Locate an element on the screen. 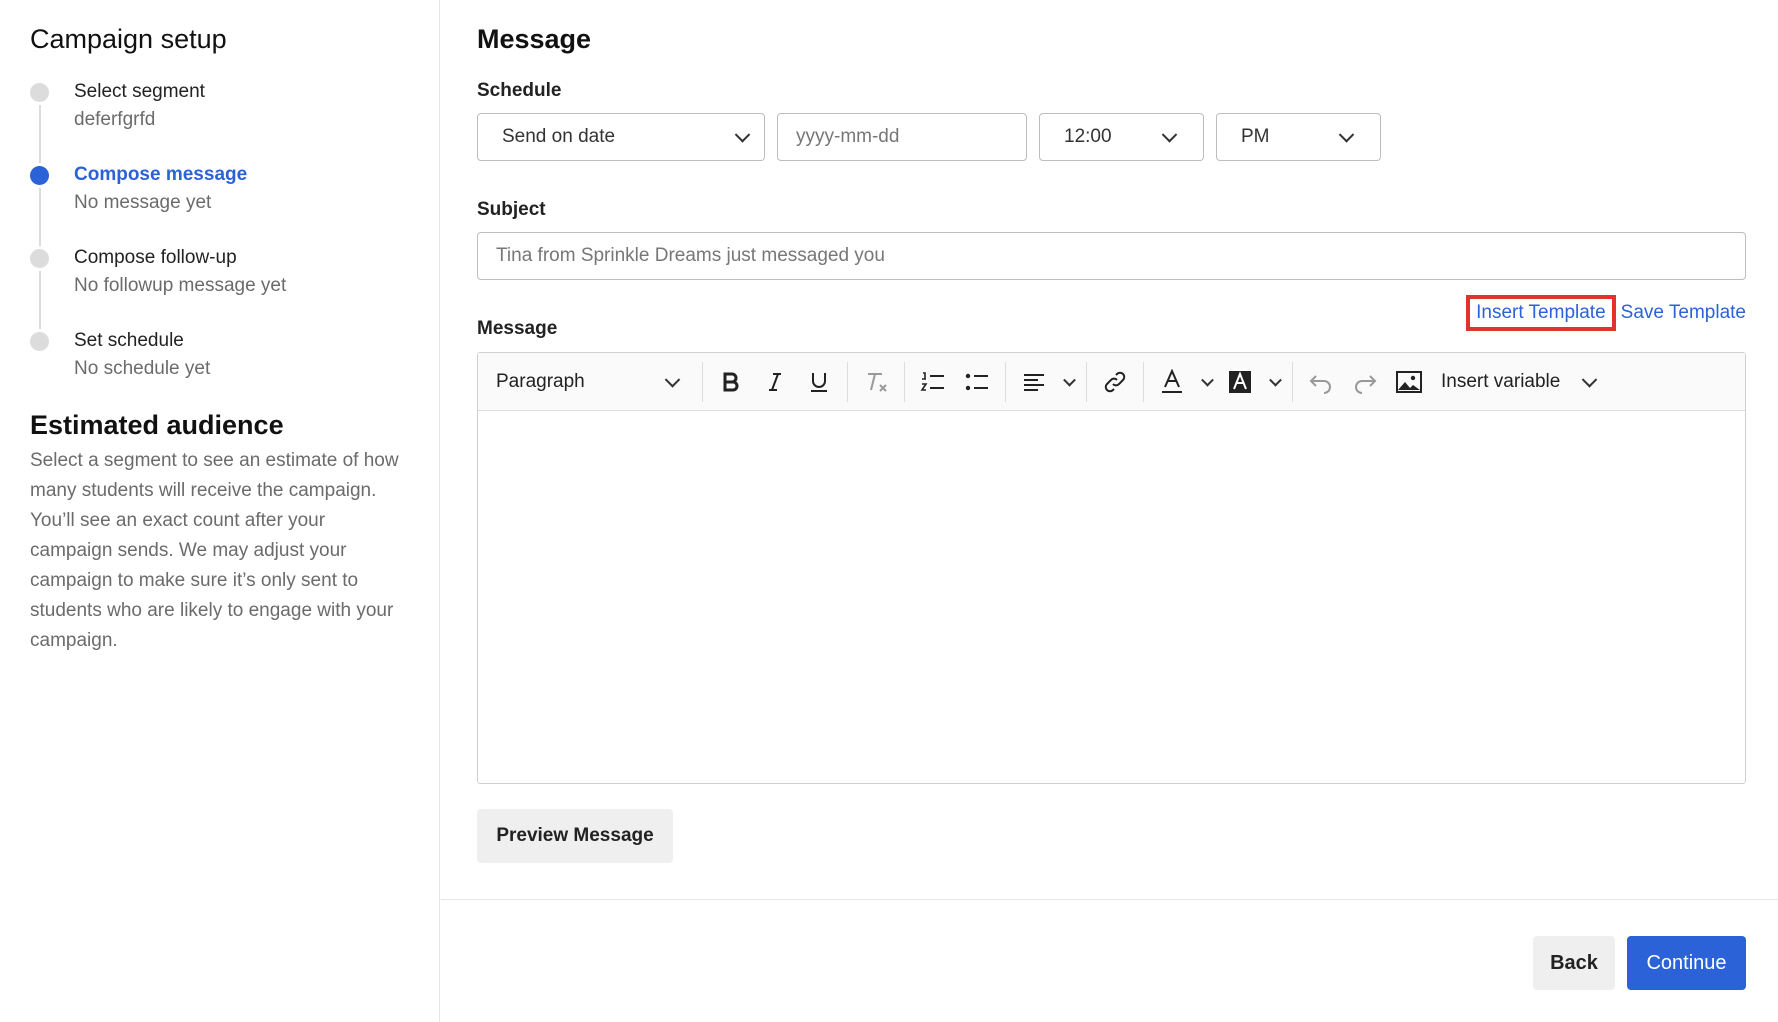 Image resolution: width=1778 pixels, height=1022 pixels. clear-format-button is located at coordinates (876, 382).